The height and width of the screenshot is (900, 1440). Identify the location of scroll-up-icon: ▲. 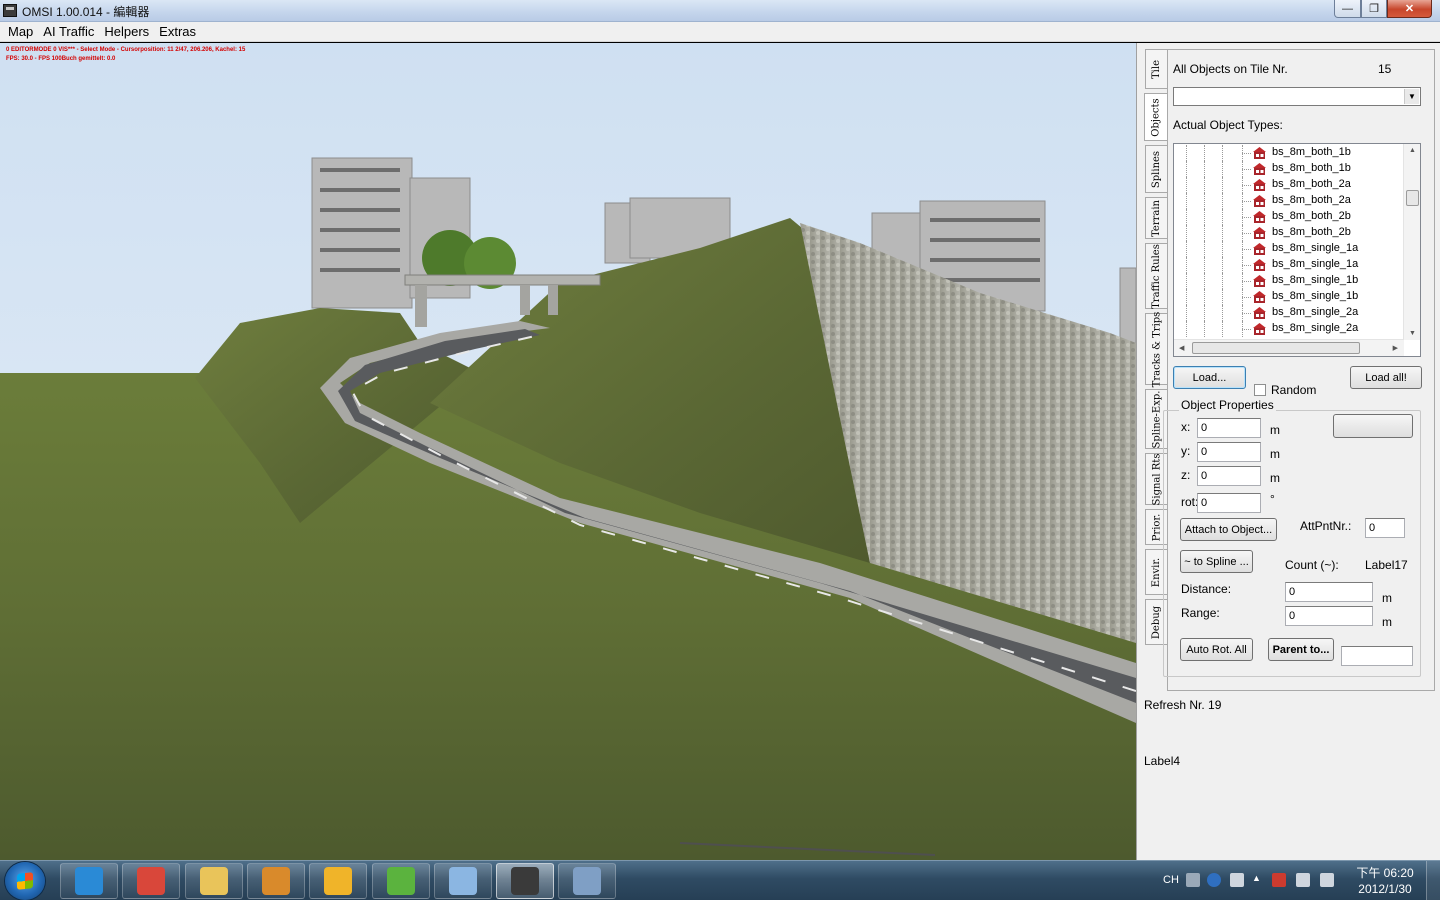
(1412, 150).